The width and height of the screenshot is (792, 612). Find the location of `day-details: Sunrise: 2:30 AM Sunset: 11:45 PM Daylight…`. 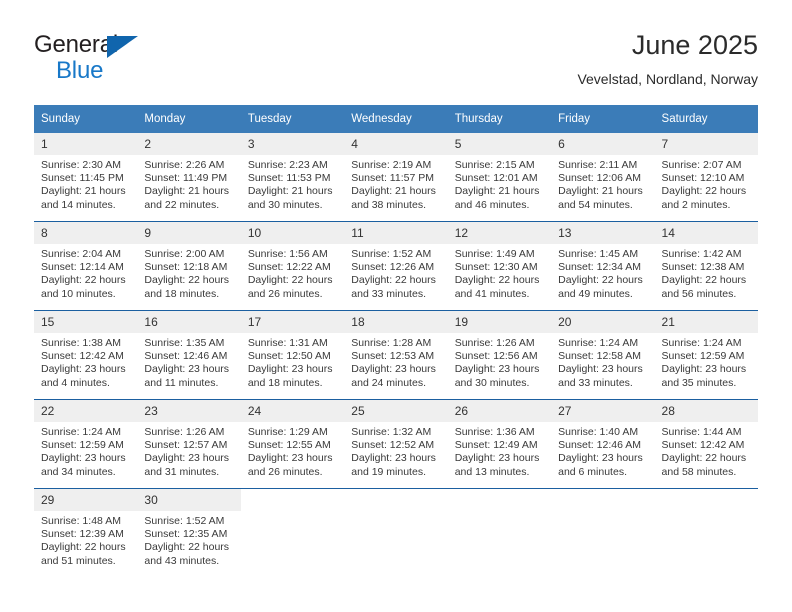

day-details: Sunrise: 2:30 AM Sunset: 11:45 PM Daylight… is located at coordinates (85, 183).